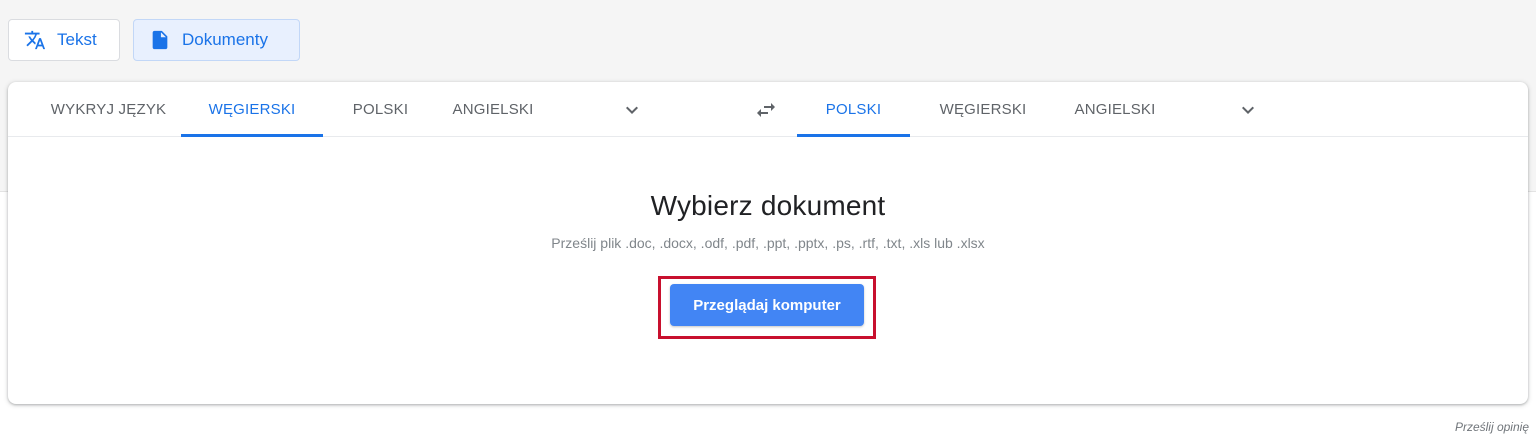  What do you see at coordinates (160, 40) in the screenshot?
I see `document-icon` at bounding box center [160, 40].